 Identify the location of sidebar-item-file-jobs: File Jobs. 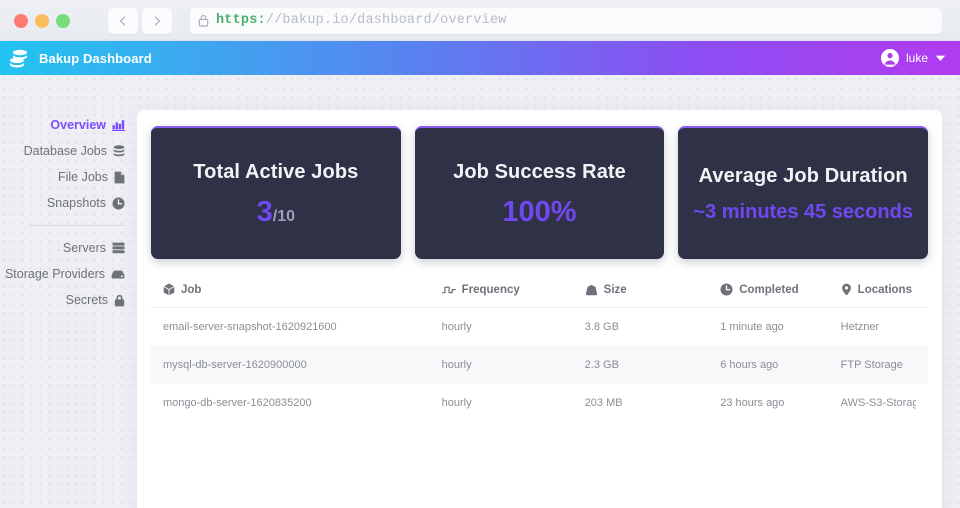
(68, 177).